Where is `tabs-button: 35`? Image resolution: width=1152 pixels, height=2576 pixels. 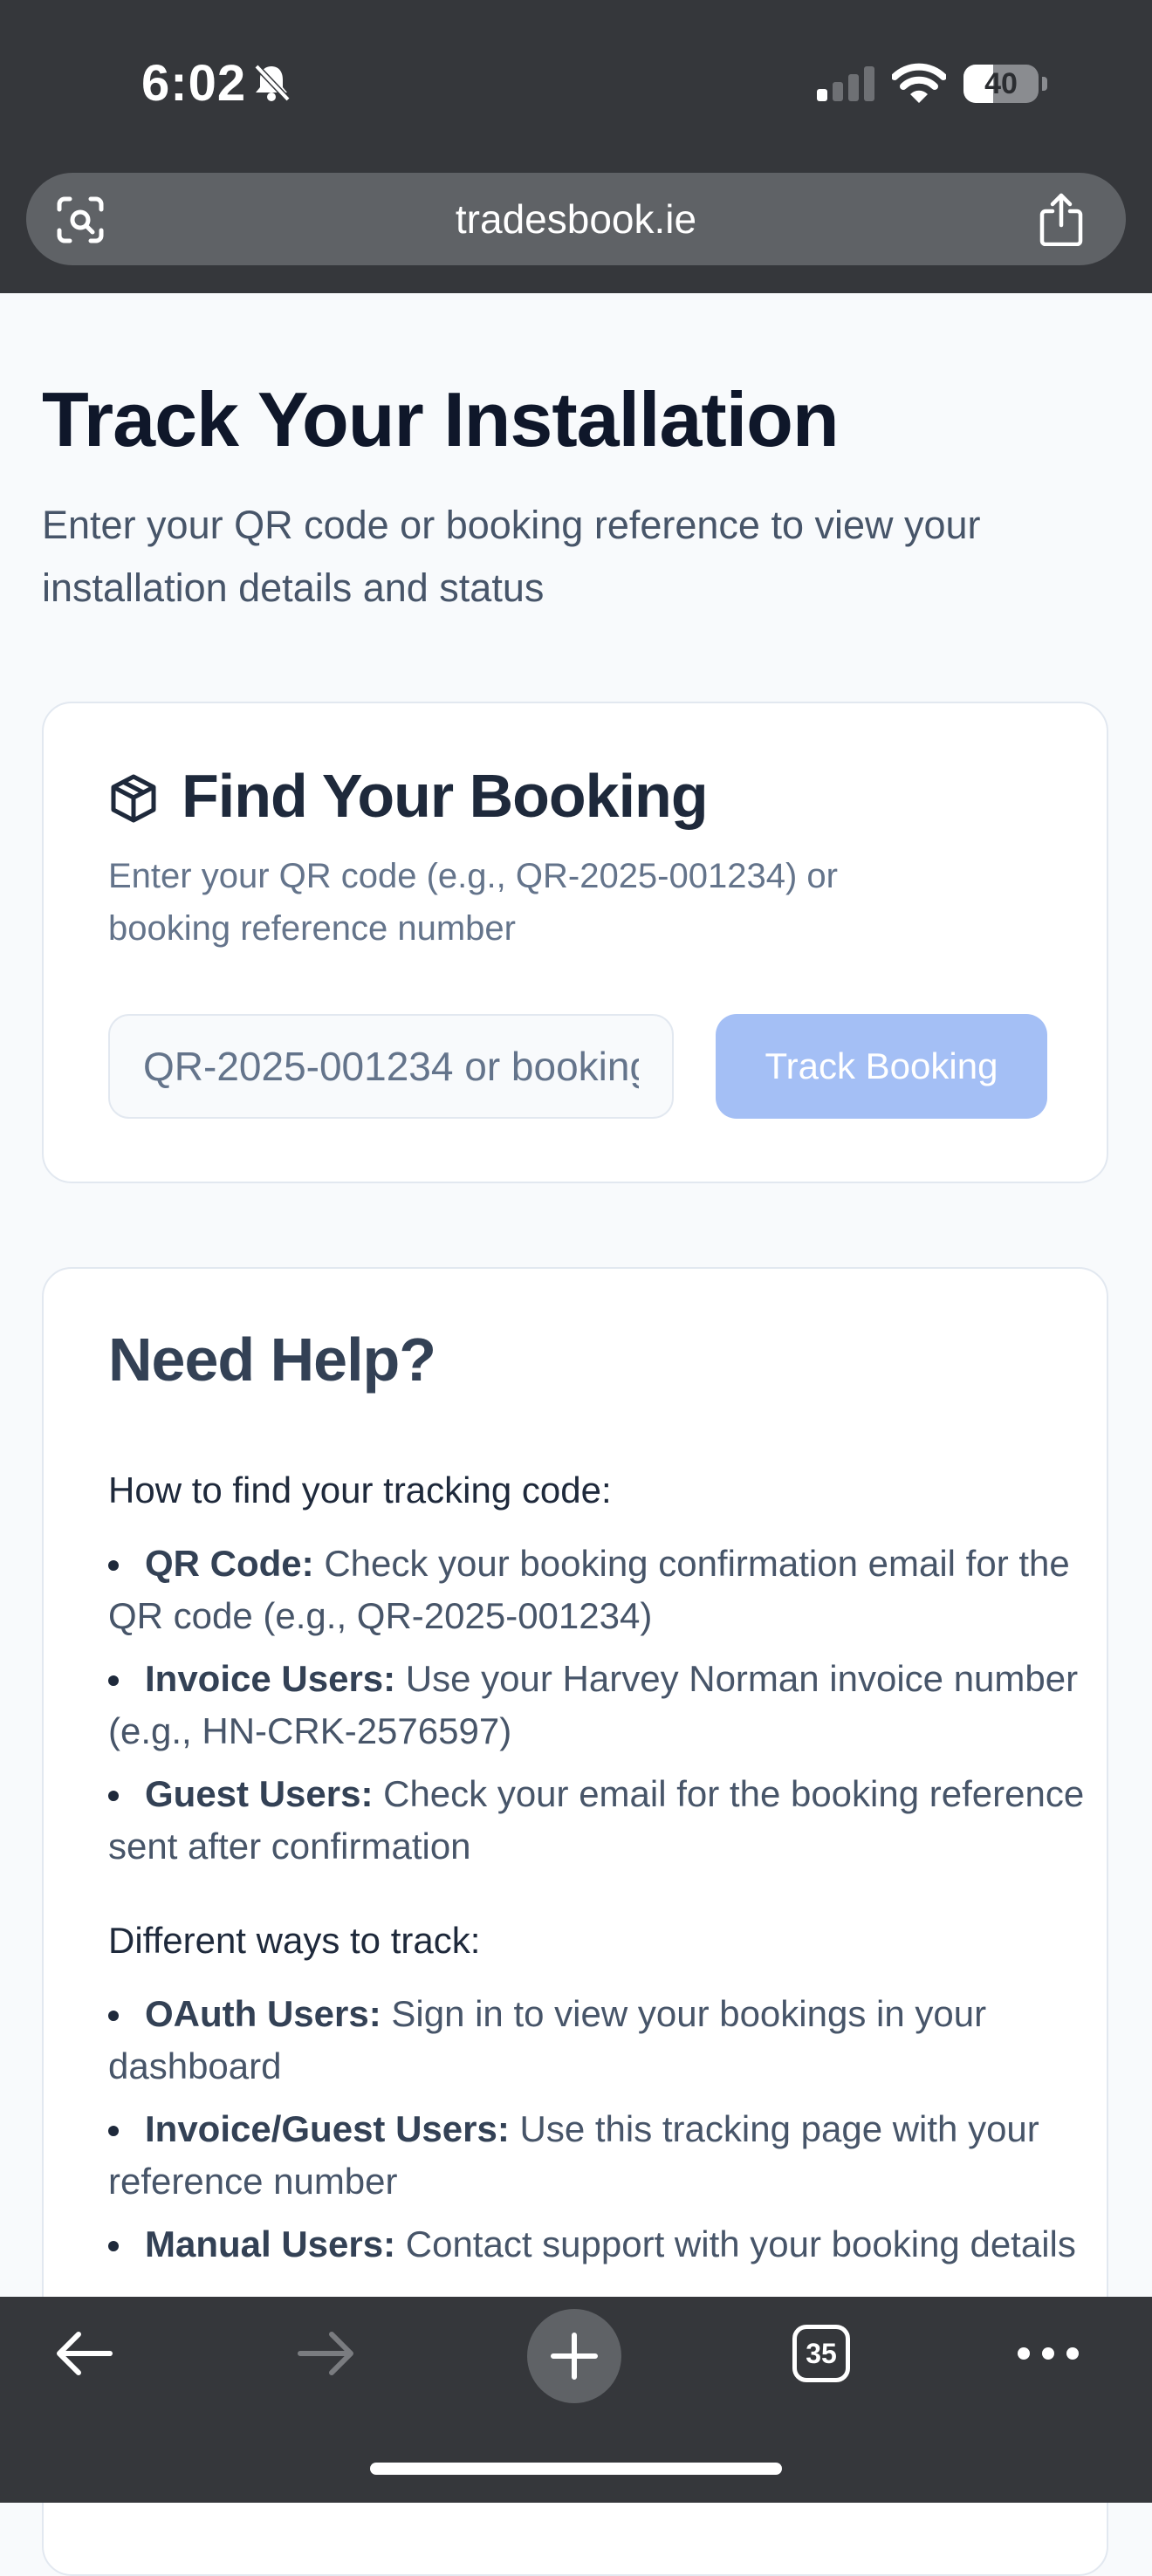 tabs-button: 35 is located at coordinates (821, 2354).